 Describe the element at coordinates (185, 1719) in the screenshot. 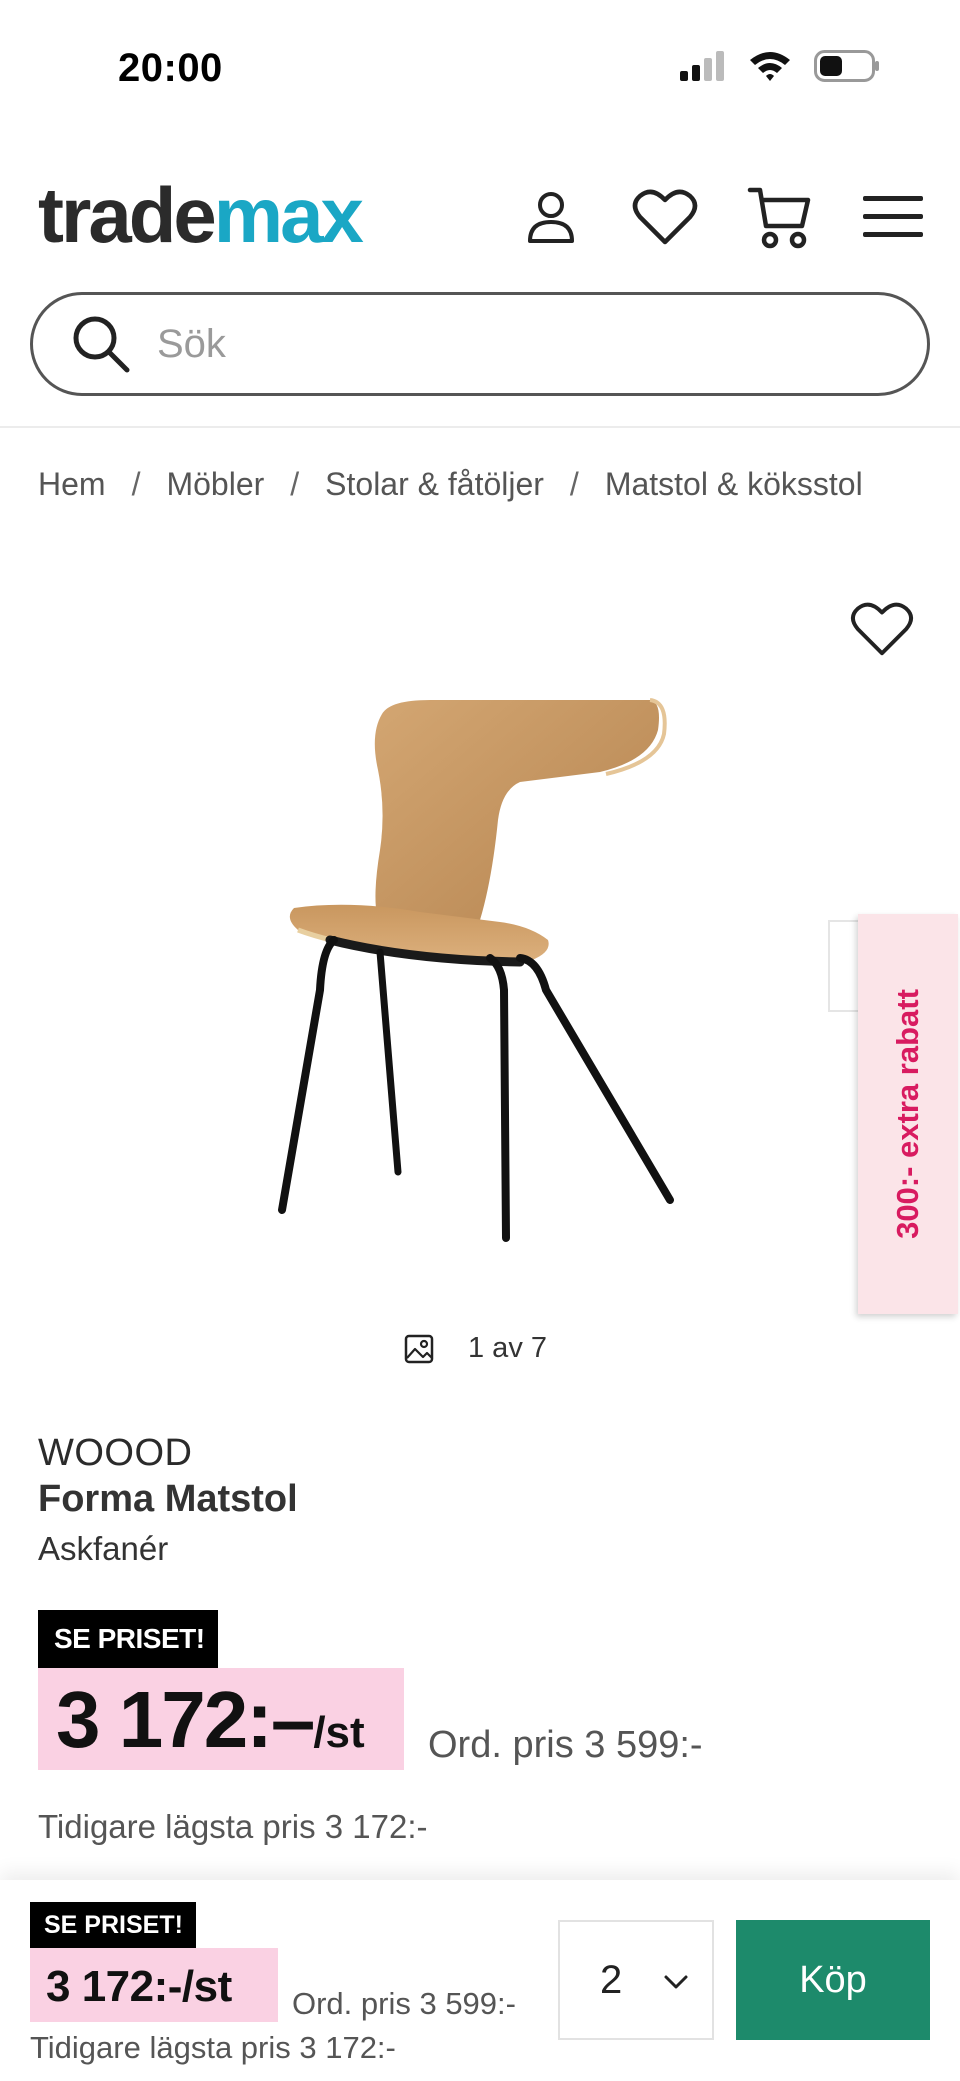

I see `price-value: 3 172:–` at that location.